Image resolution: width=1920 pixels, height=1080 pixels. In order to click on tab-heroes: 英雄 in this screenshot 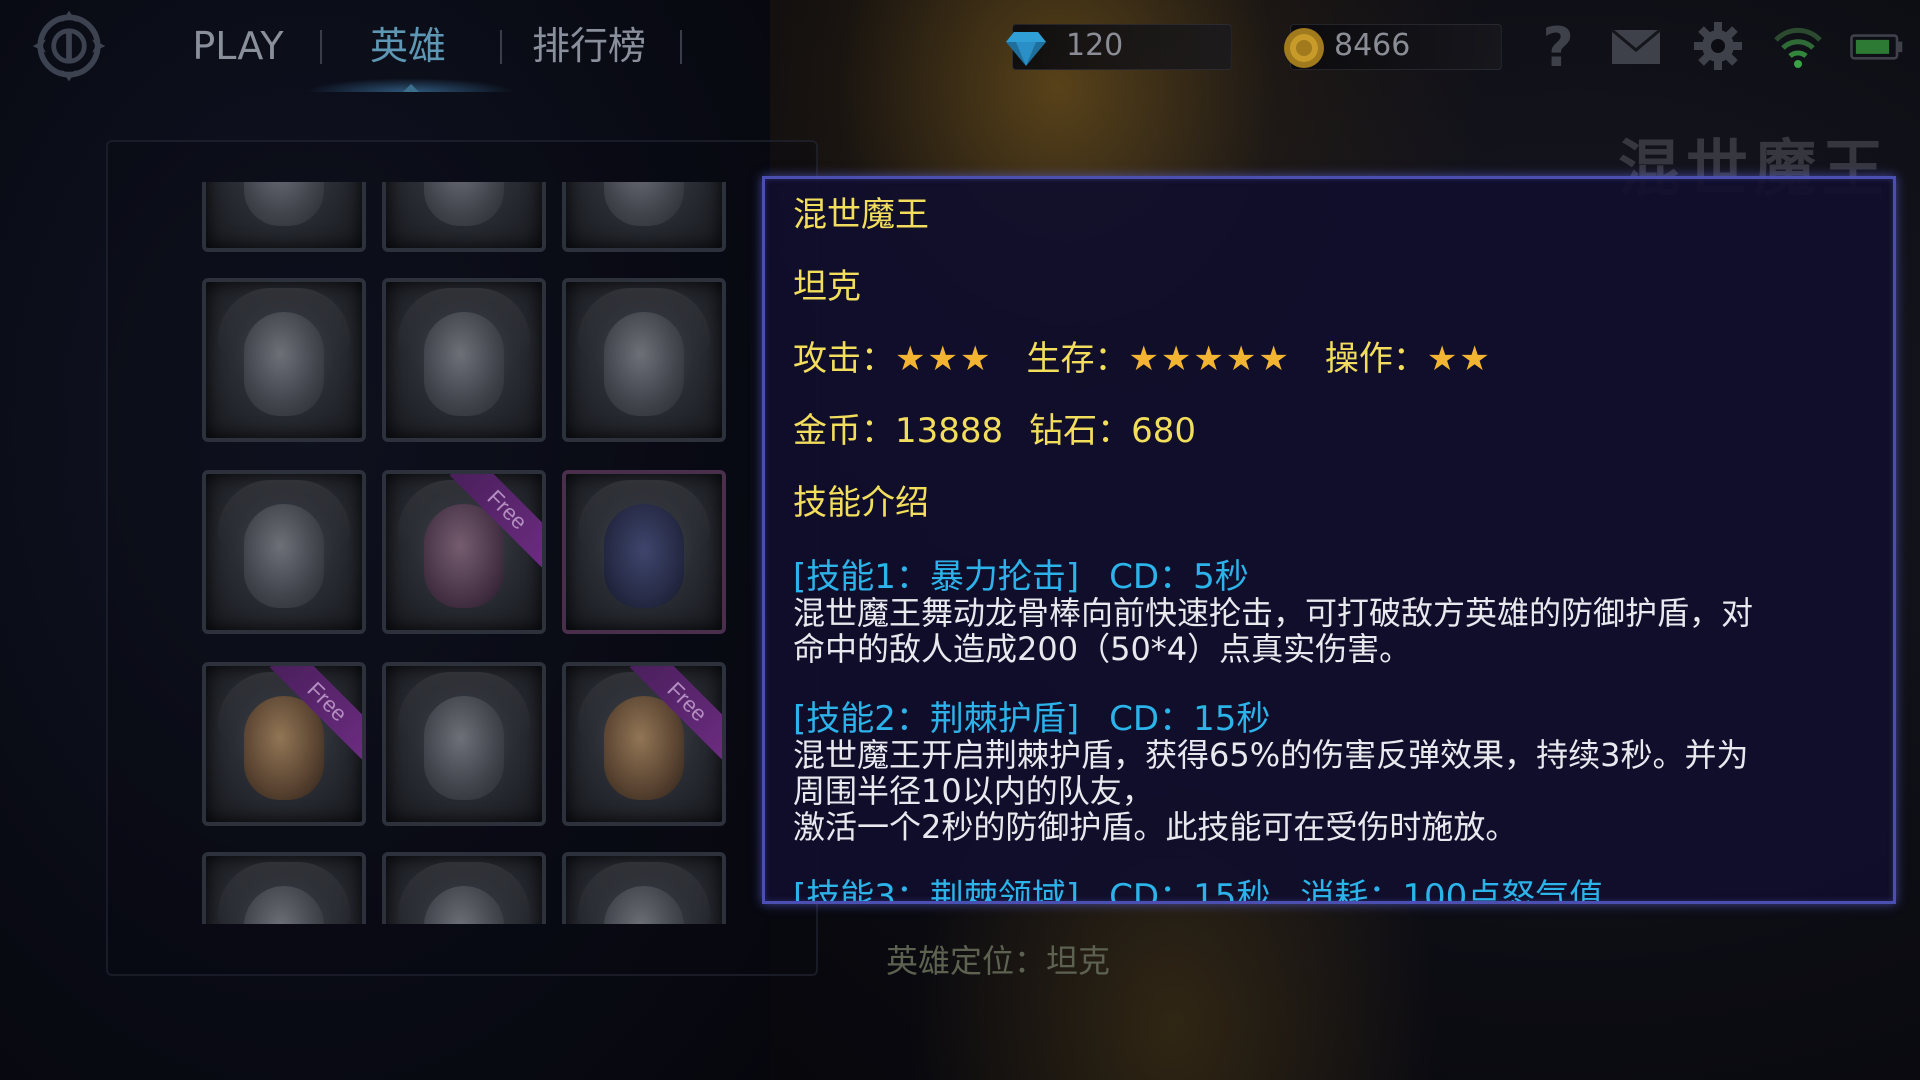, I will do `click(408, 46)`.